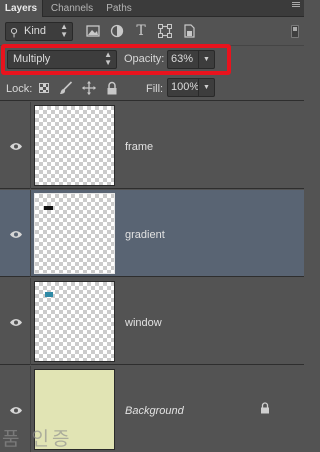 Image resolution: width=320 pixels, height=452 pixels. I want to click on adjustment-filter-icon, so click(117, 31).